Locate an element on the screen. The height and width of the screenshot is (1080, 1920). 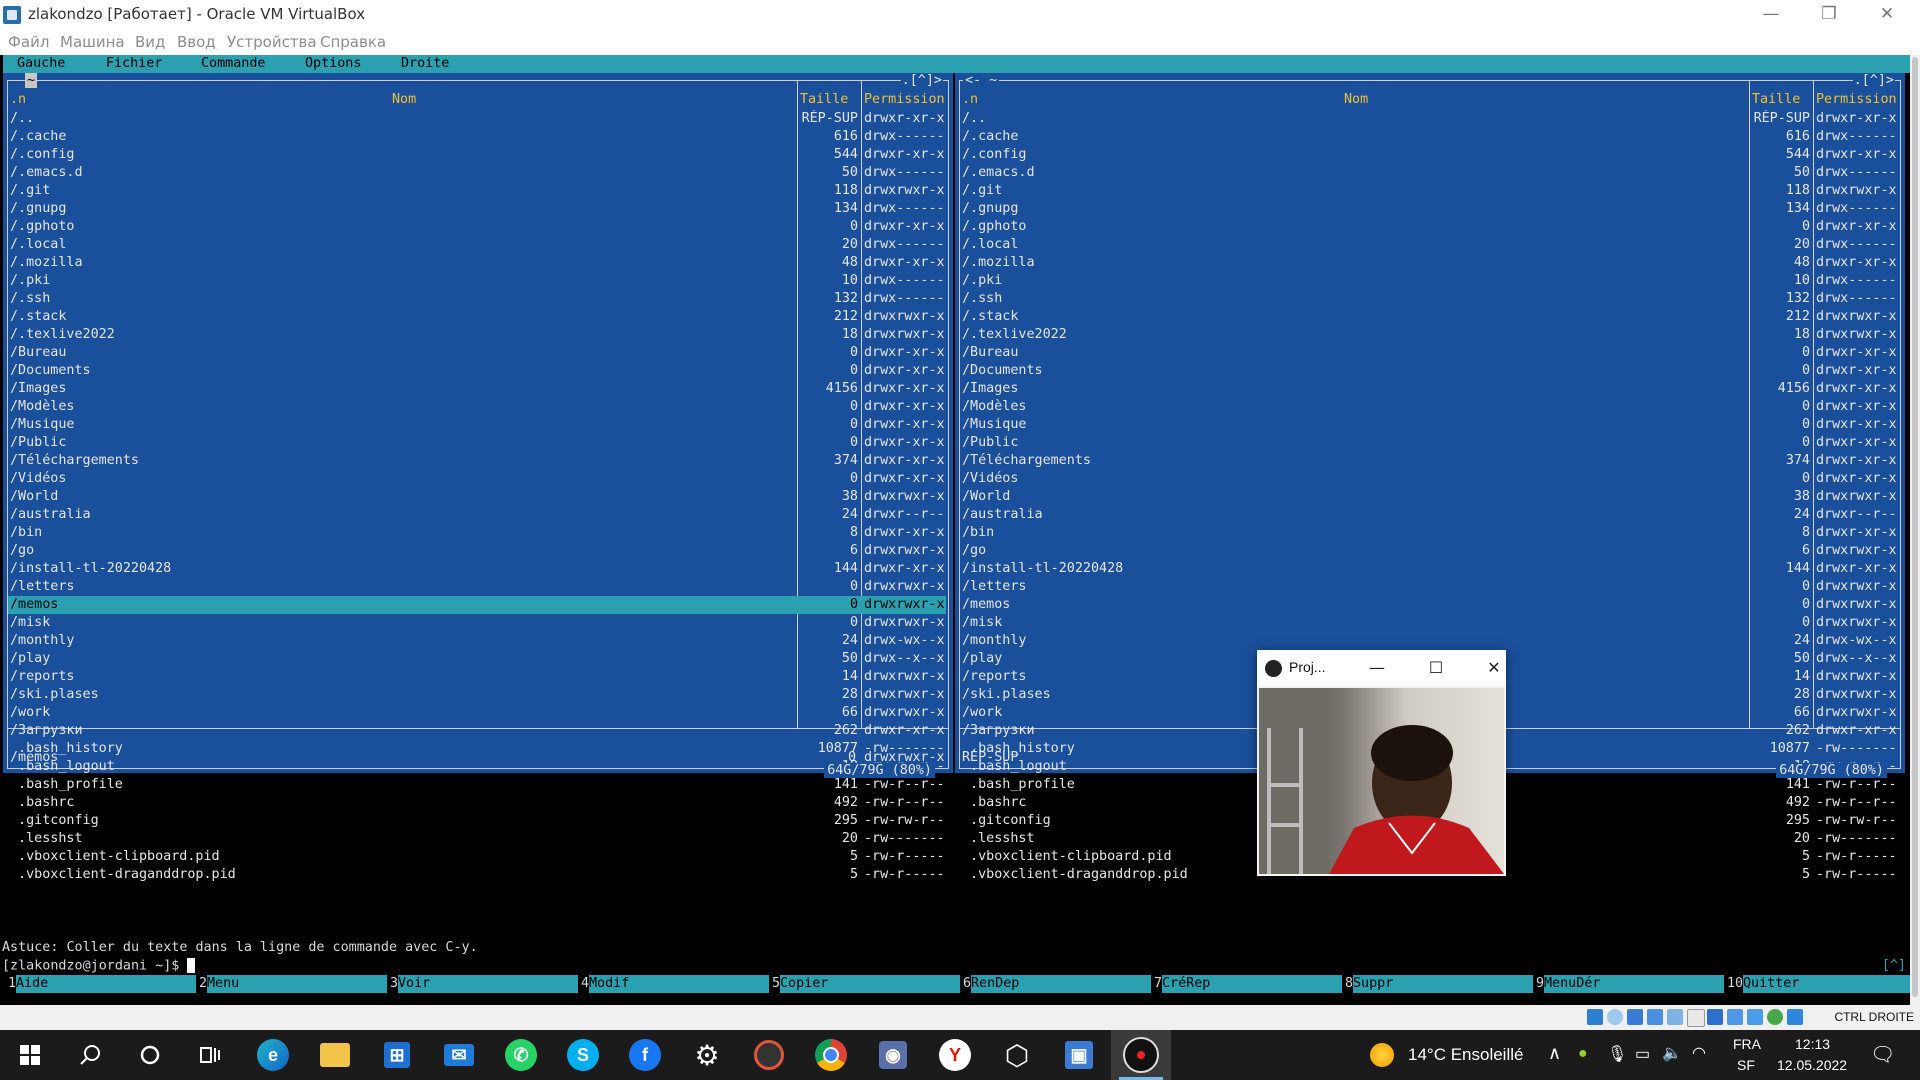
taskbar-edge: e is located at coordinates (273, 1055).